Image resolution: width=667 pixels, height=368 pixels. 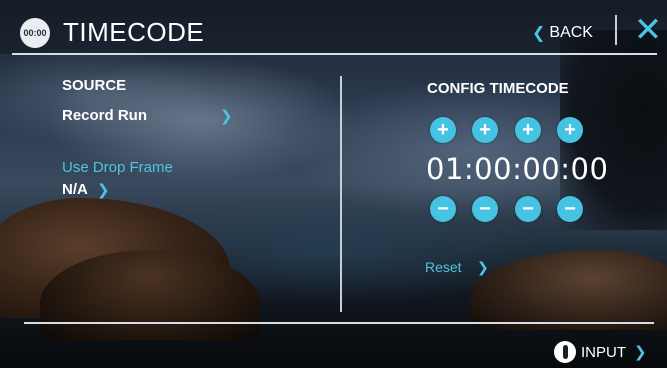 I want to click on page-title: TIMECODE, so click(x=134, y=32).